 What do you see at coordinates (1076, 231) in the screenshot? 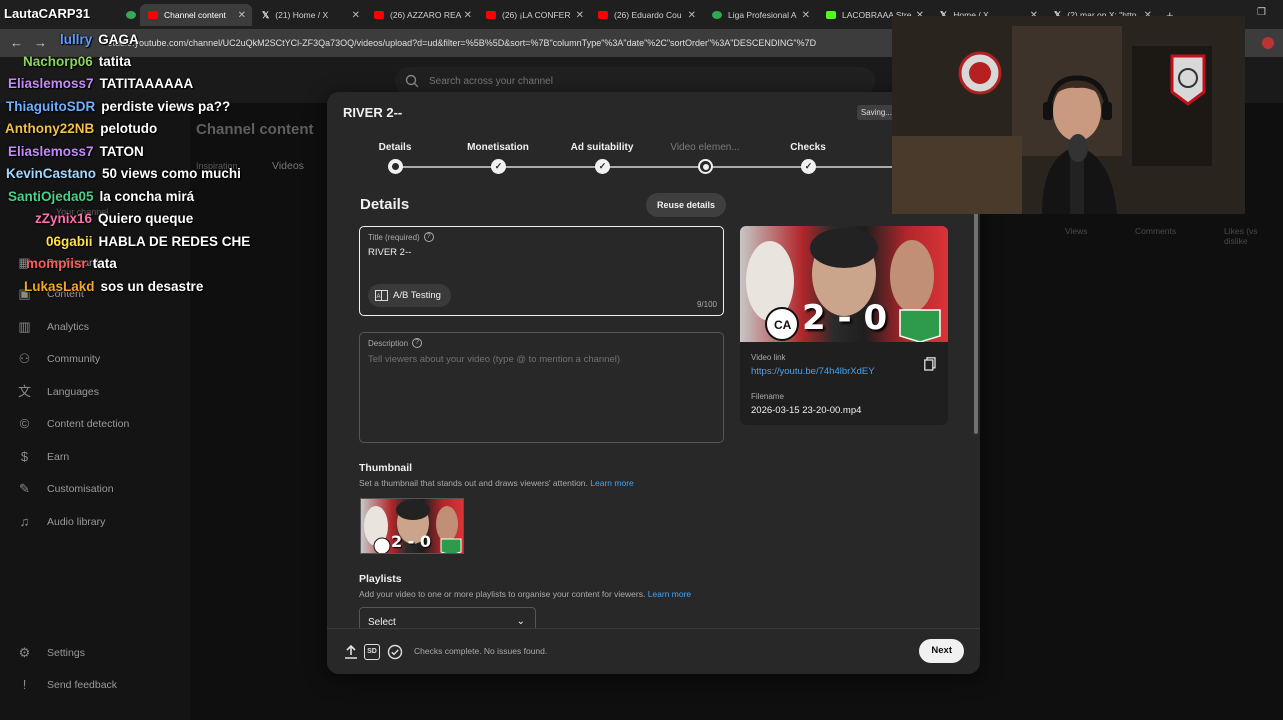
I see `col-views: Views` at bounding box center [1076, 231].